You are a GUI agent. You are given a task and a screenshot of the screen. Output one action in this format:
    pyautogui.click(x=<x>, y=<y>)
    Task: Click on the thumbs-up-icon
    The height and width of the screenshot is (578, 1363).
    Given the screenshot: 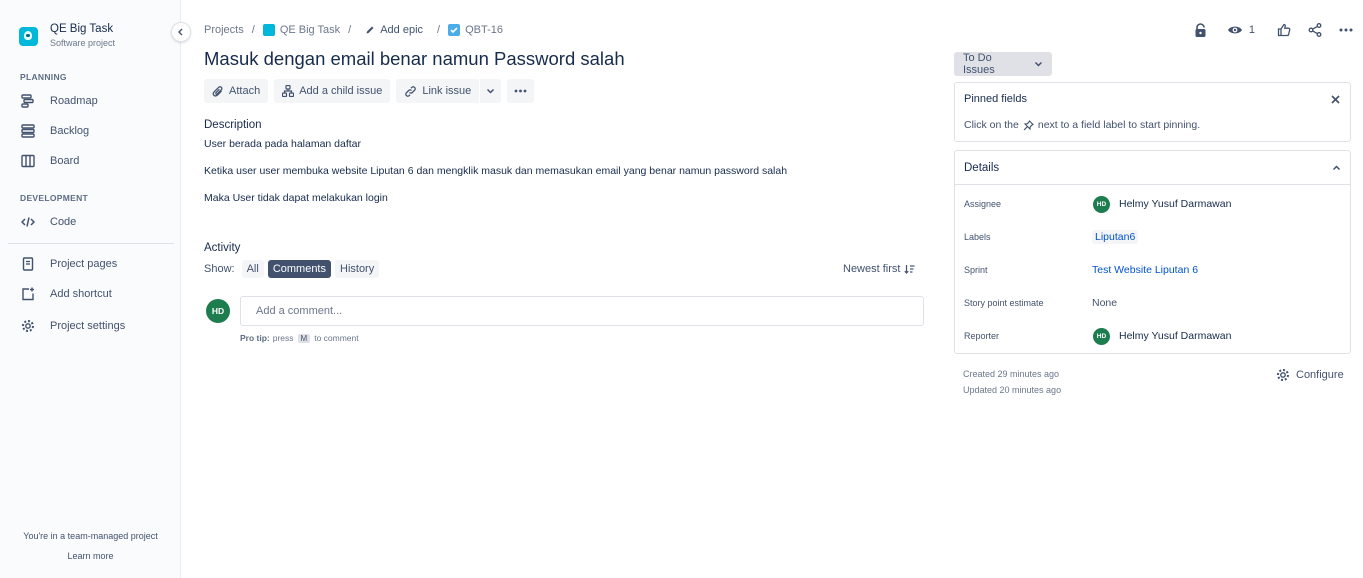 What is the action you would take?
    pyautogui.click(x=1284, y=30)
    